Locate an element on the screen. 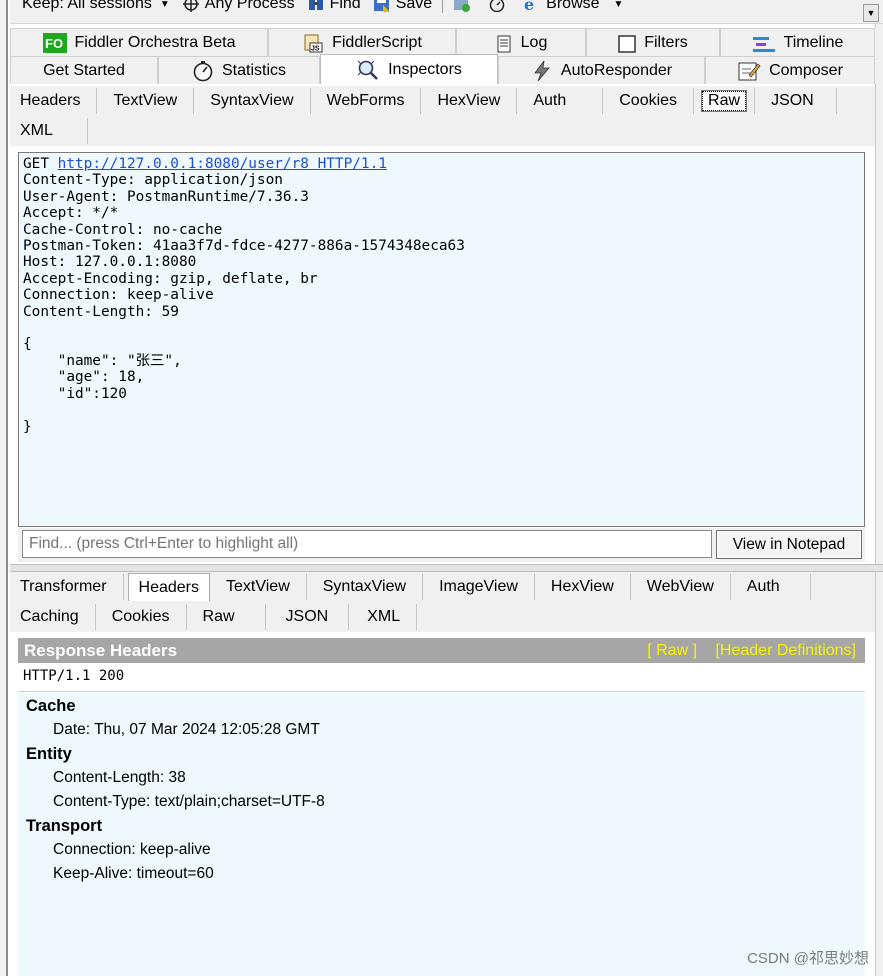 The width and height of the screenshot is (883, 976). magnifier-icon is located at coordinates (368, 70).